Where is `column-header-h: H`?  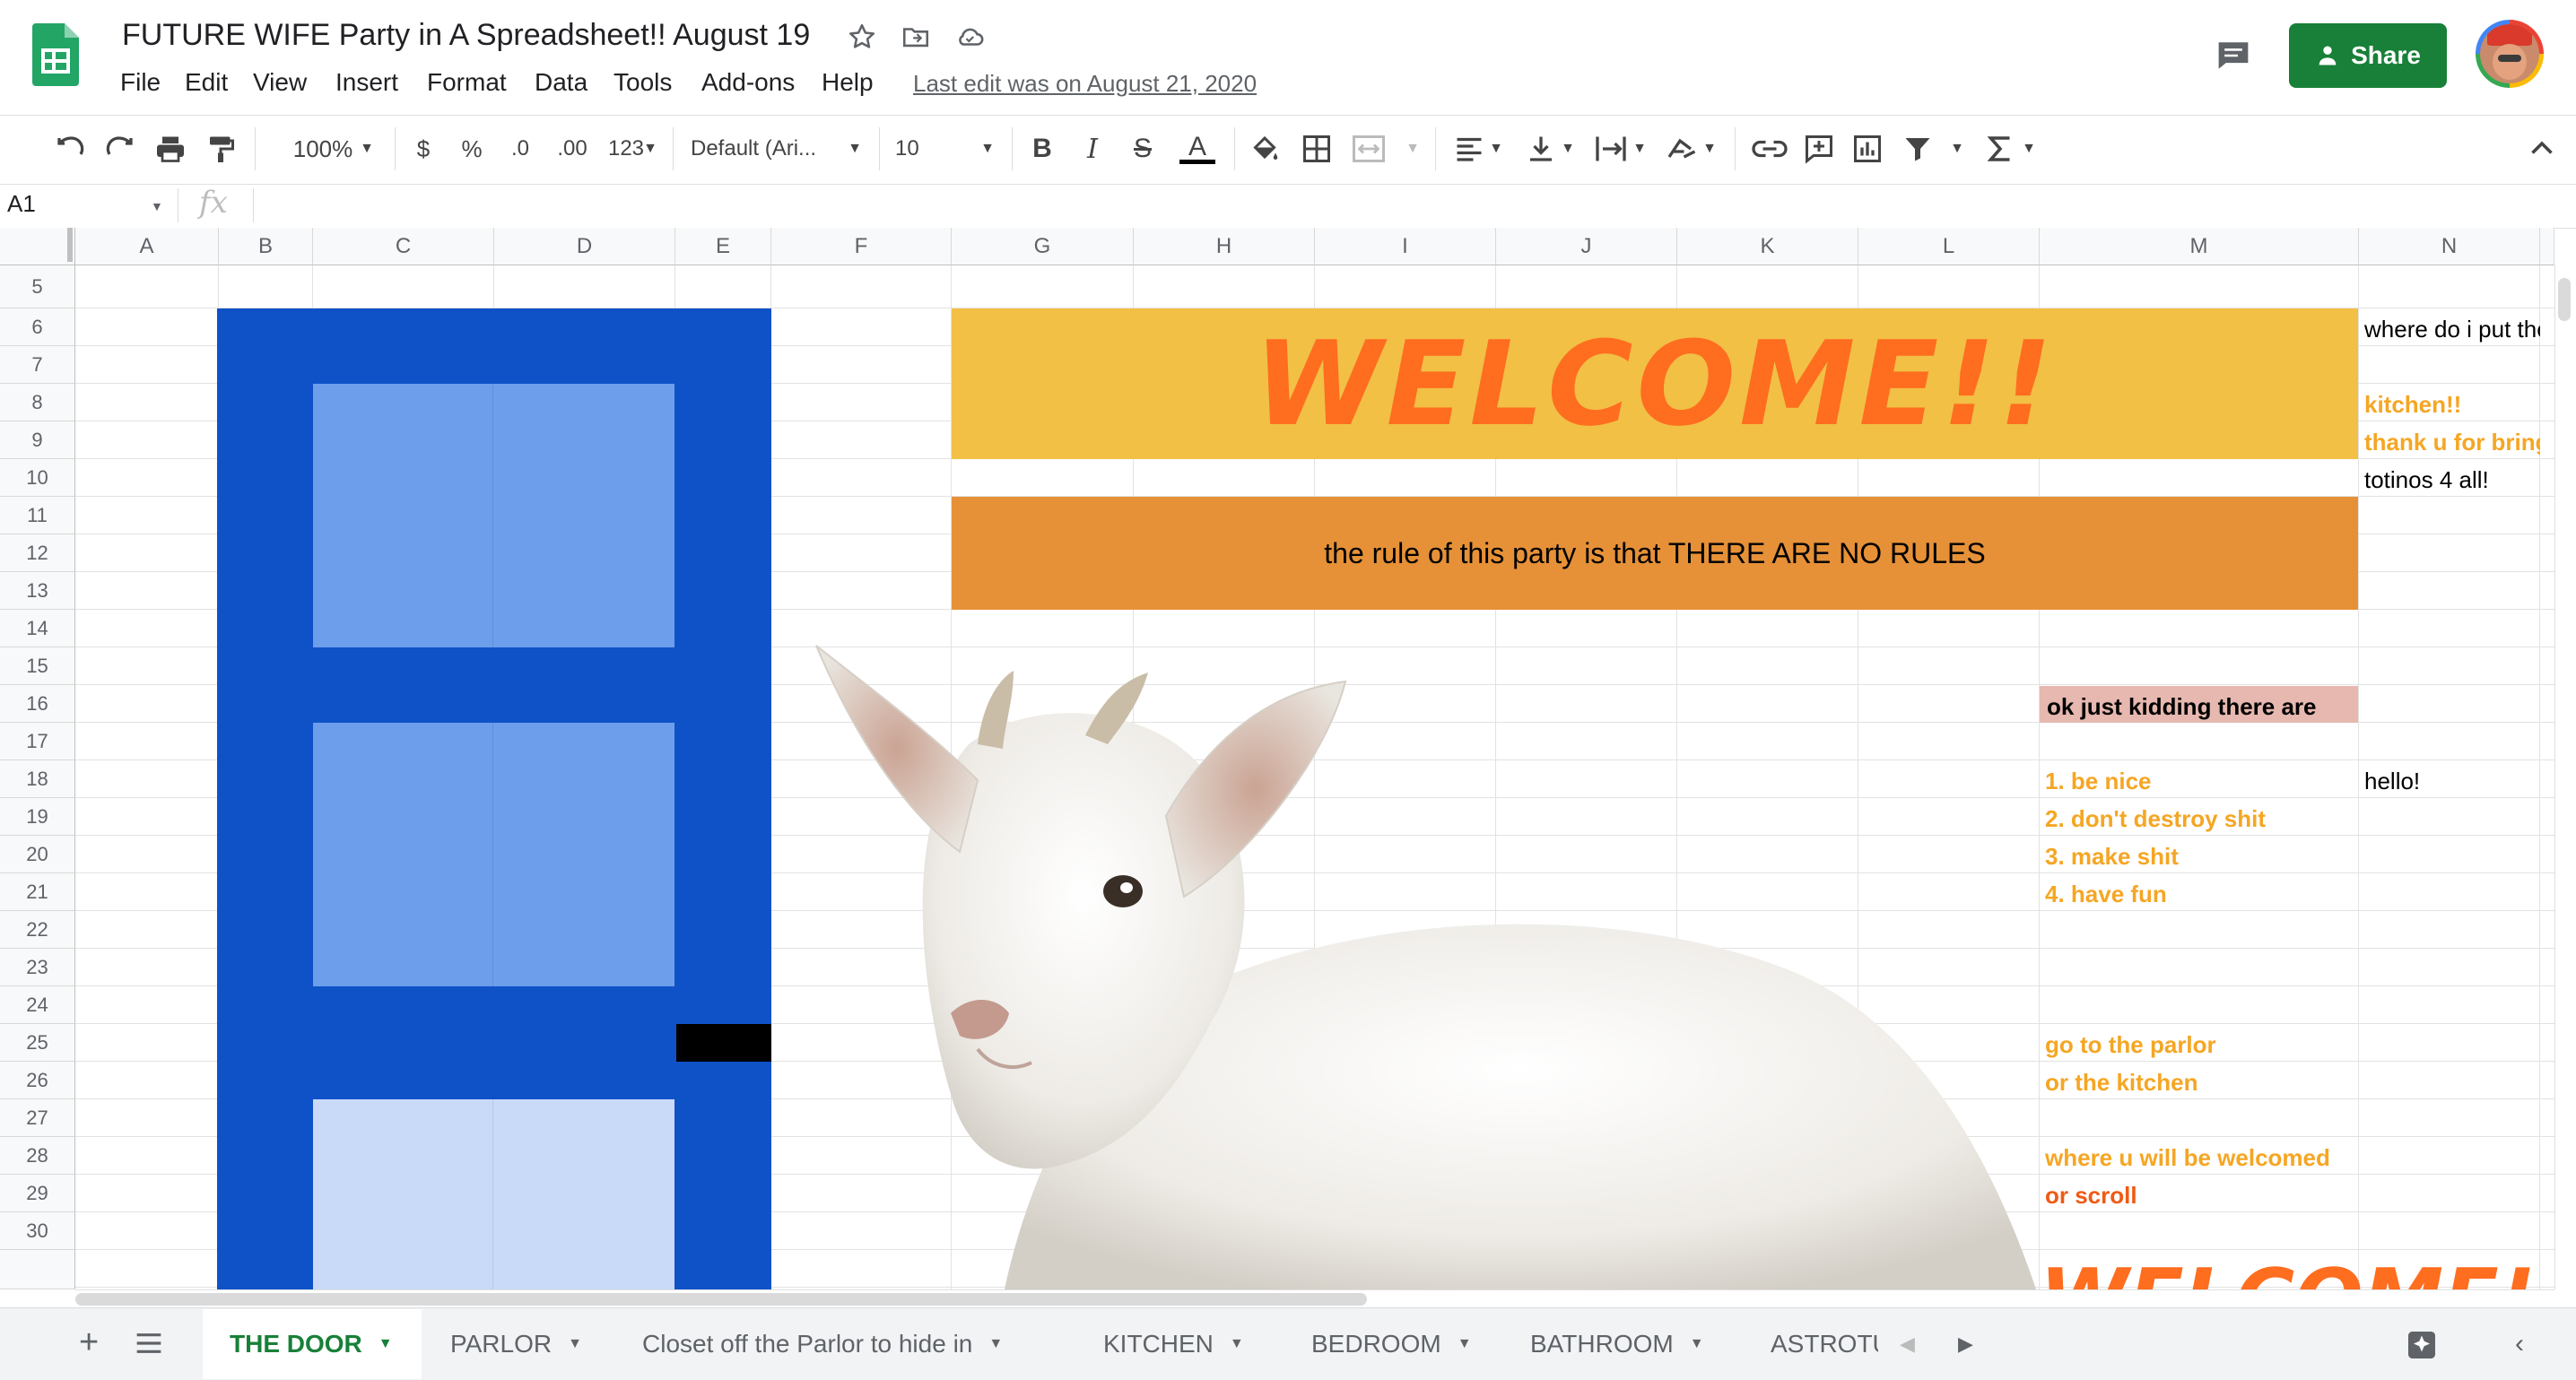
column-header-h: H is located at coordinates (1224, 246).